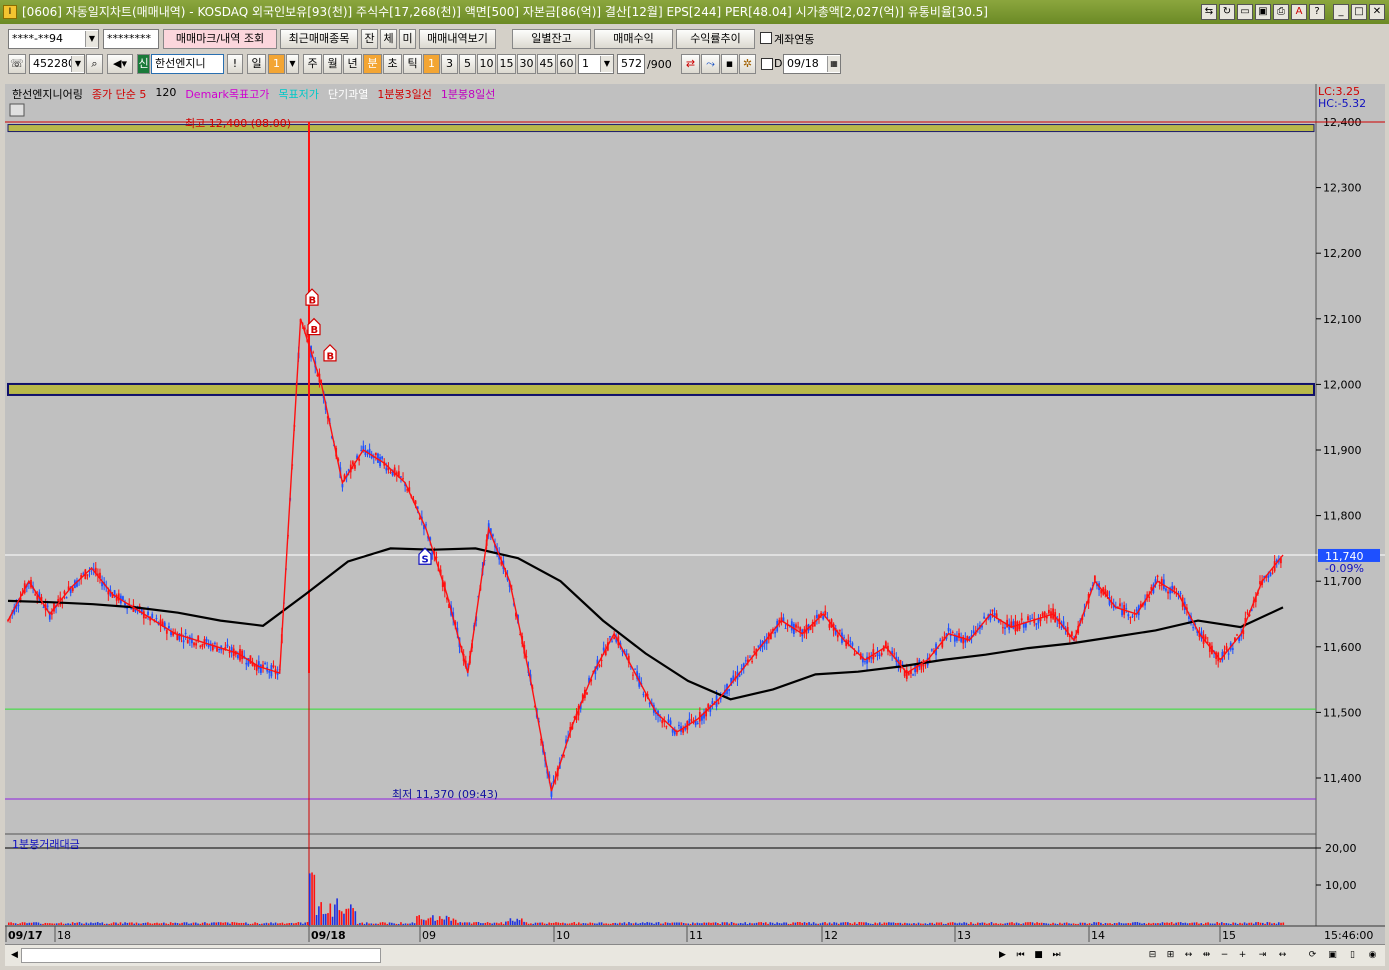 The height and width of the screenshot is (970, 1389). I want to click on minute-10: 10, so click(486, 64).